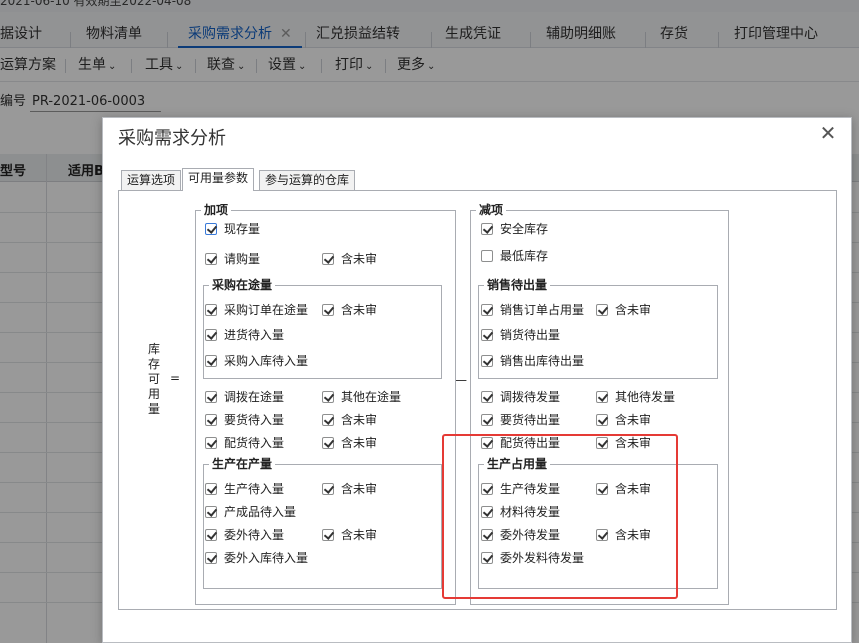  What do you see at coordinates (322, 523) in the screenshot?
I see `production-wip-group: 生产在产量` at bounding box center [322, 523].